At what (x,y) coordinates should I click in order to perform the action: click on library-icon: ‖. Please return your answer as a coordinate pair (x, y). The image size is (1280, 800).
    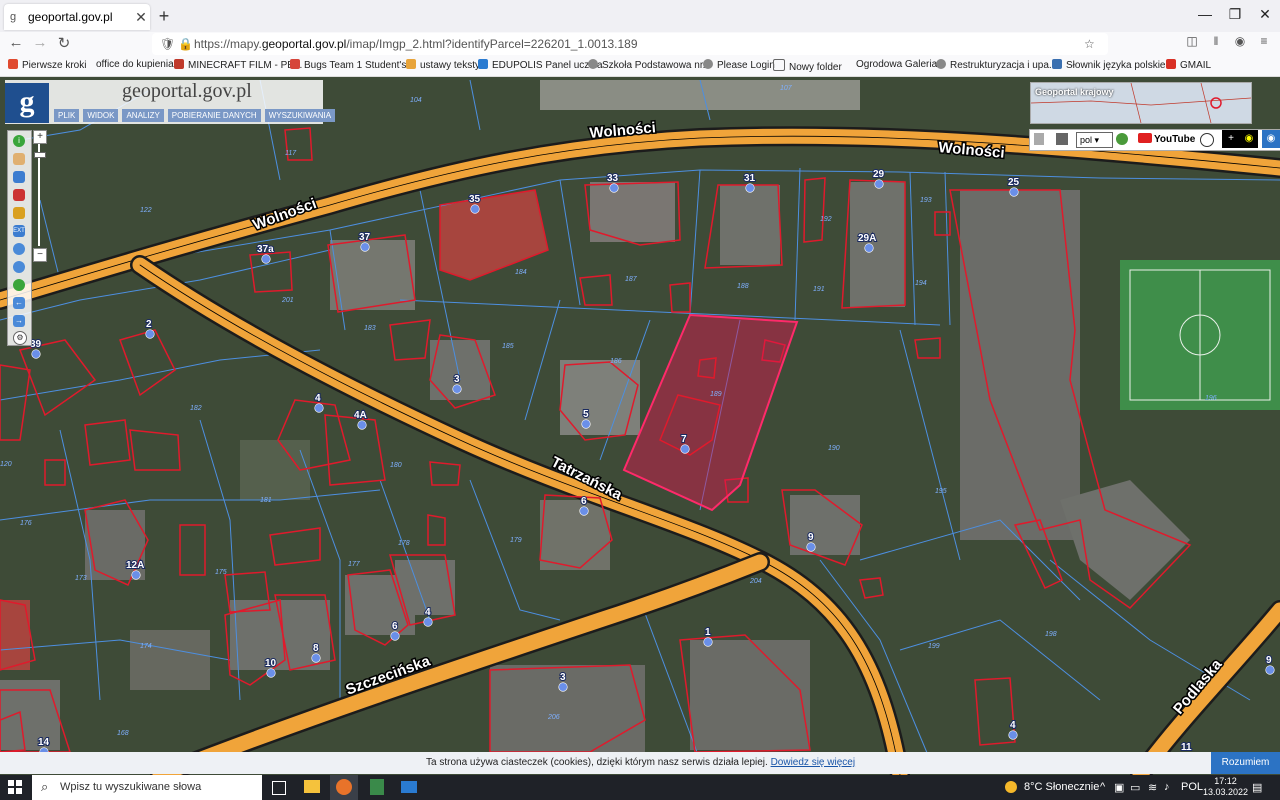
    Looking at the image, I should click on (1216, 41).